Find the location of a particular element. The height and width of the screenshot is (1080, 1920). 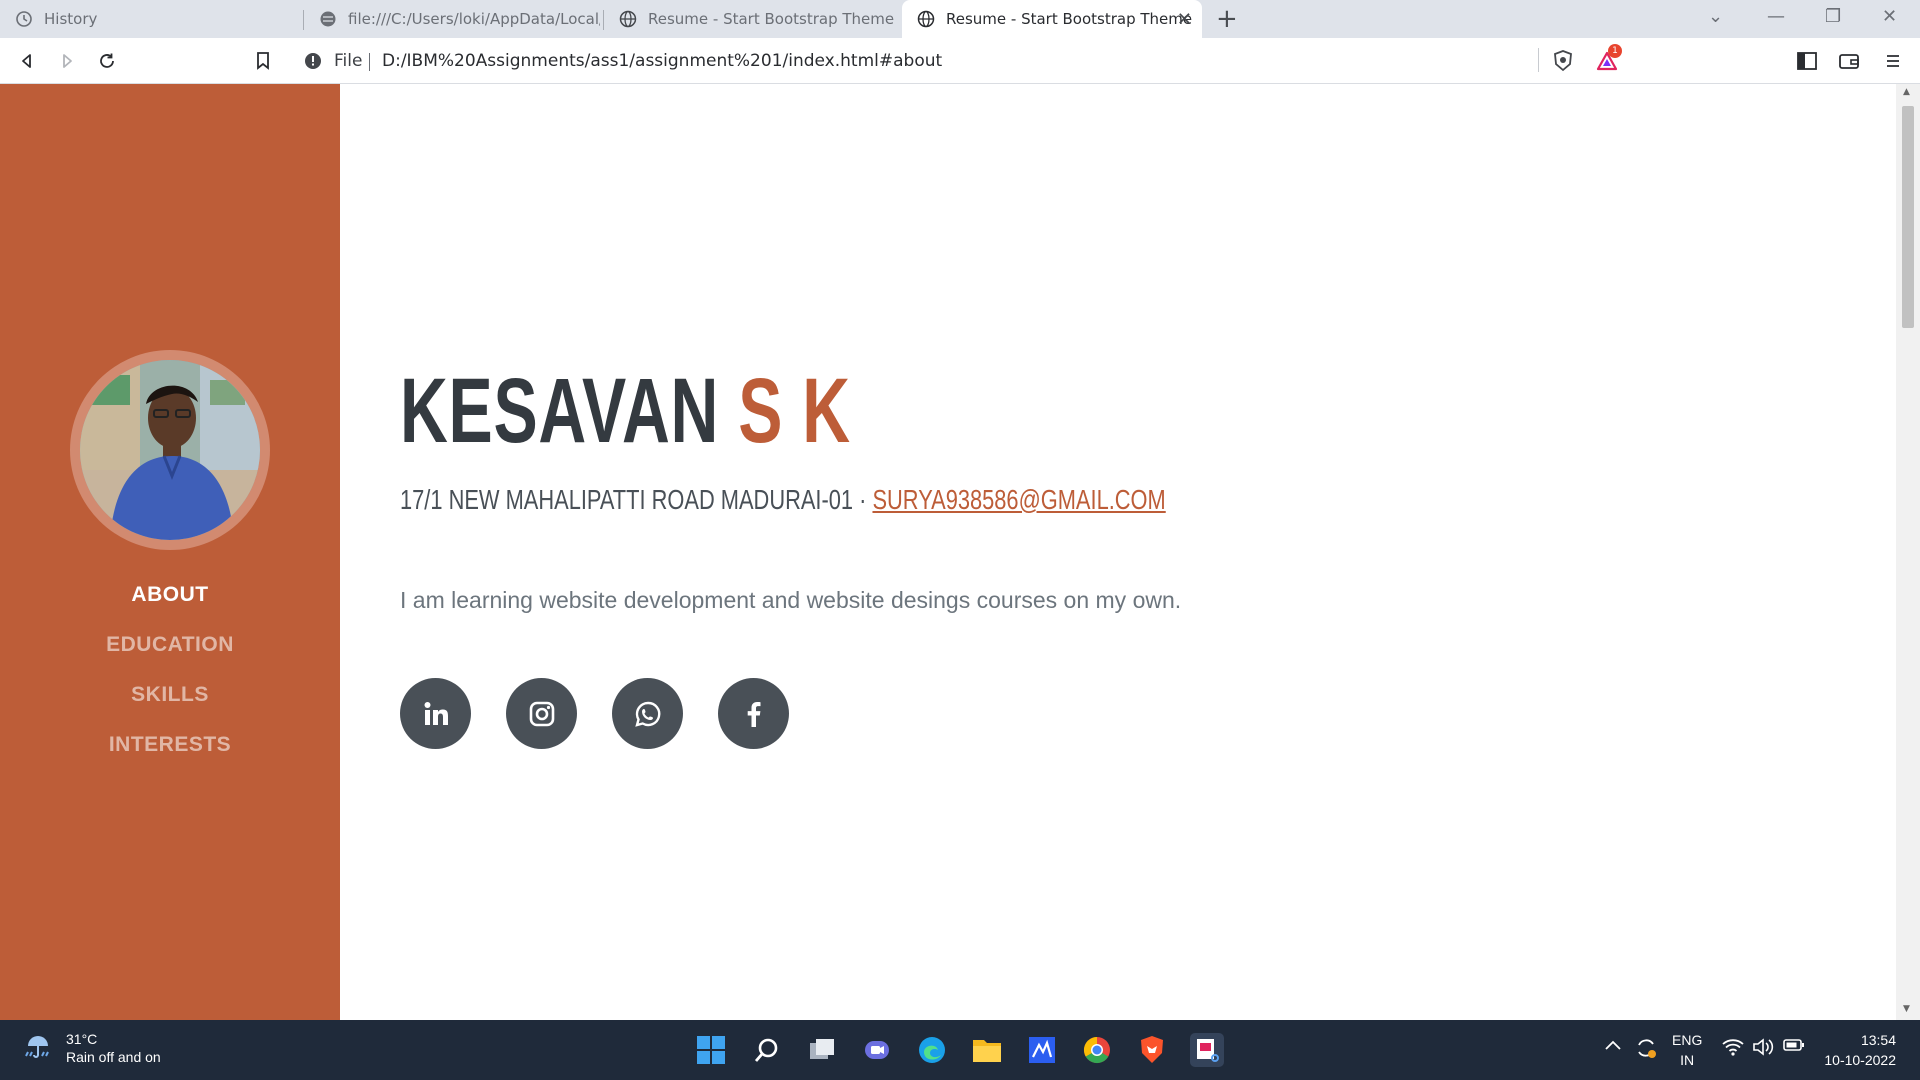

sidebar-nav: ABOUT EDUCATION SKILLS INTERESTS is located at coordinates (170, 670).